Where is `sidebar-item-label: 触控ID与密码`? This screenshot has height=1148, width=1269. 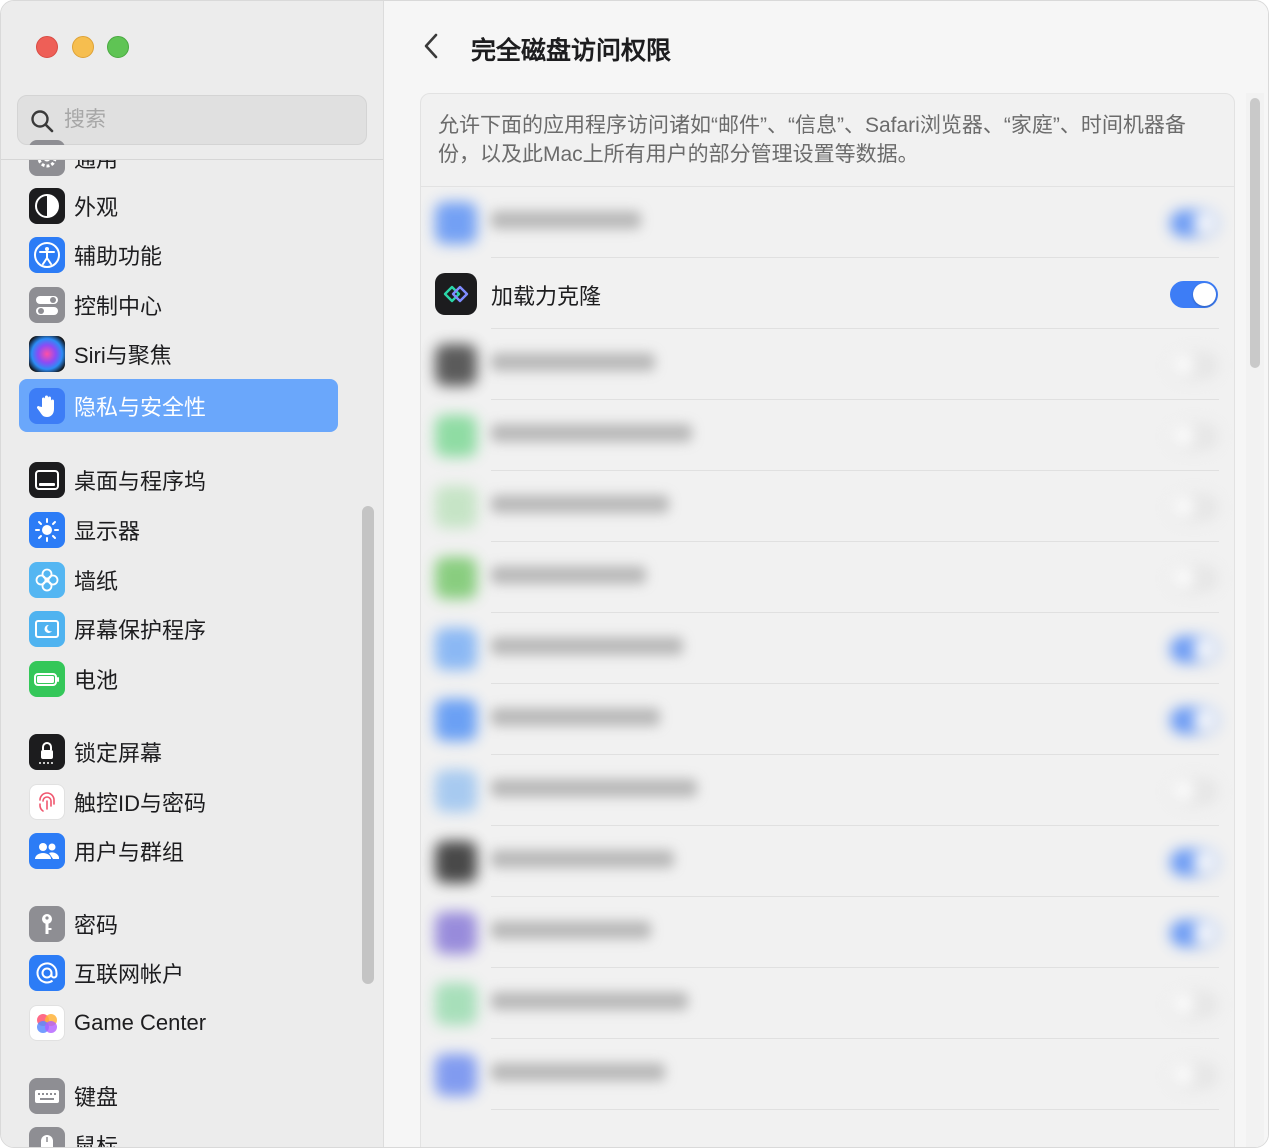
sidebar-item-label: 触控ID与密码 is located at coordinates (140, 803).